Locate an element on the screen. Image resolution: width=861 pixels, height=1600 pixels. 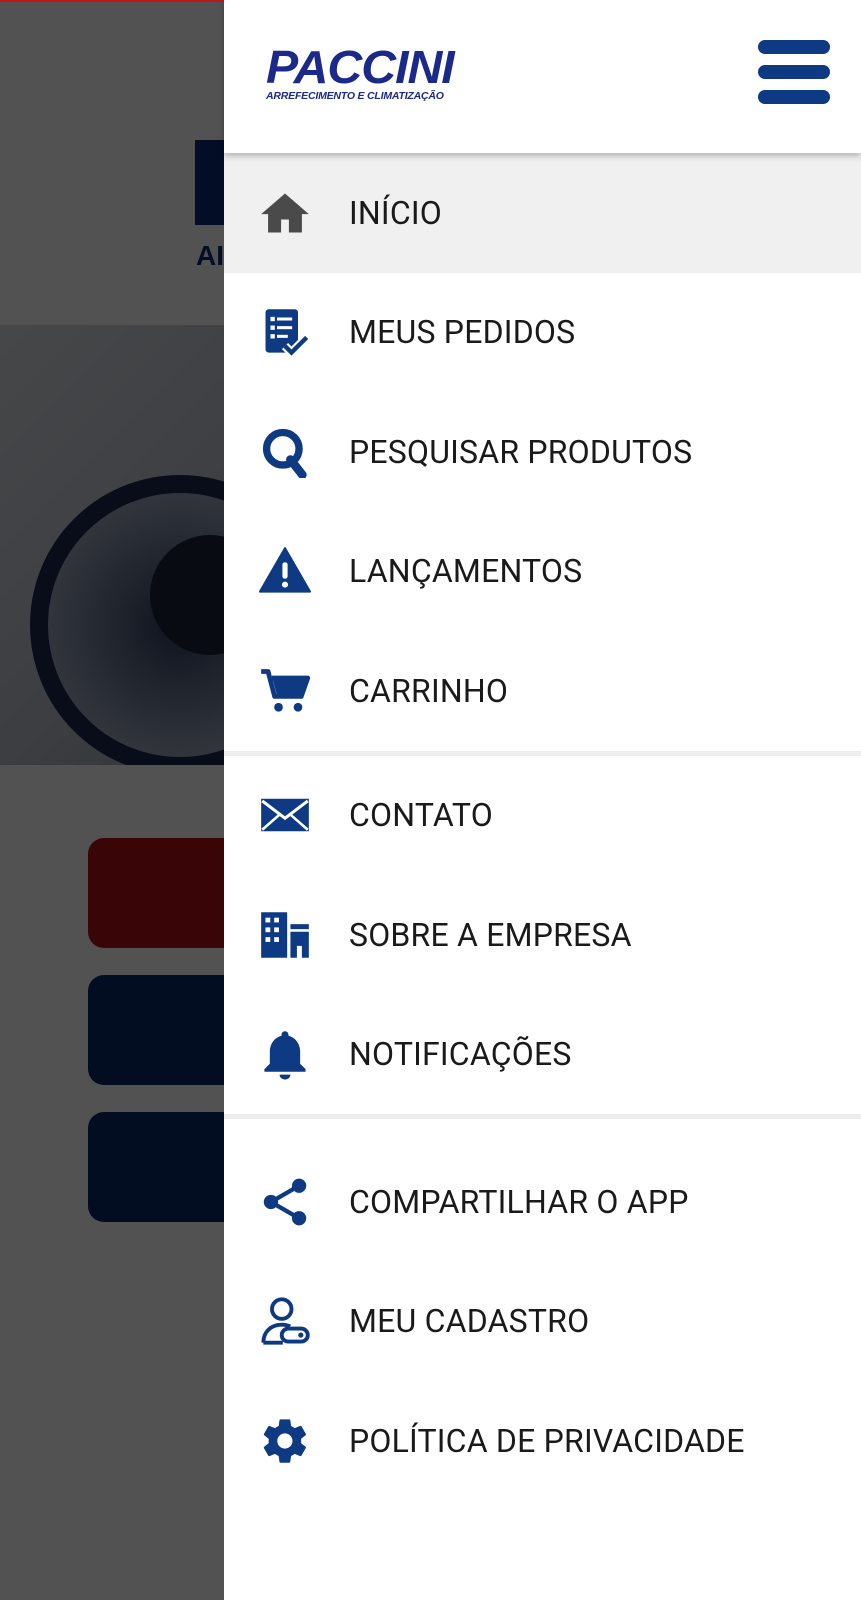
menu-item-compartilhar-o-app: COMPARTILHAR O APP is located at coordinates (542, 1202).